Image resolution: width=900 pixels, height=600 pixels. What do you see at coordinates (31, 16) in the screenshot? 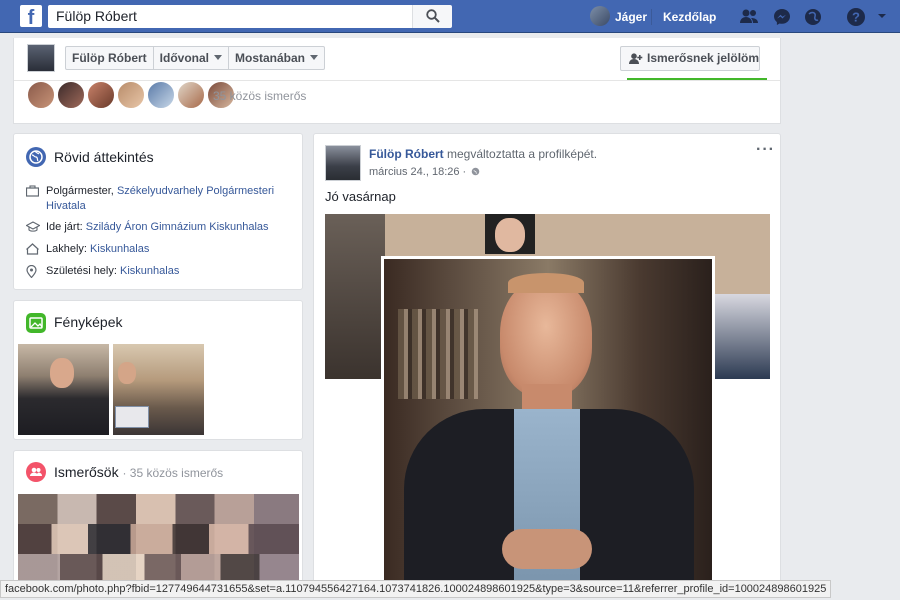
I see `facebook-logo: f` at bounding box center [31, 16].